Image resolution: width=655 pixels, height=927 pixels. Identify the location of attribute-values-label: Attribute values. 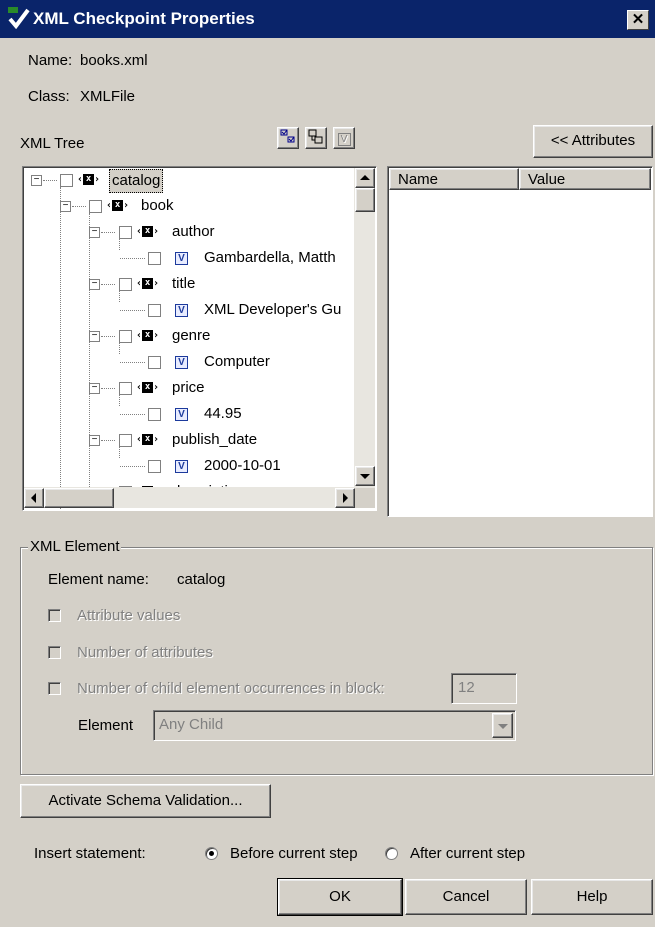
(129, 615).